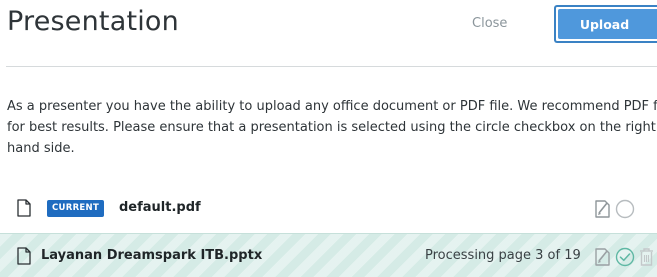  Describe the element at coordinates (93, 21) in the screenshot. I see `modal-title: Presentation` at that location.